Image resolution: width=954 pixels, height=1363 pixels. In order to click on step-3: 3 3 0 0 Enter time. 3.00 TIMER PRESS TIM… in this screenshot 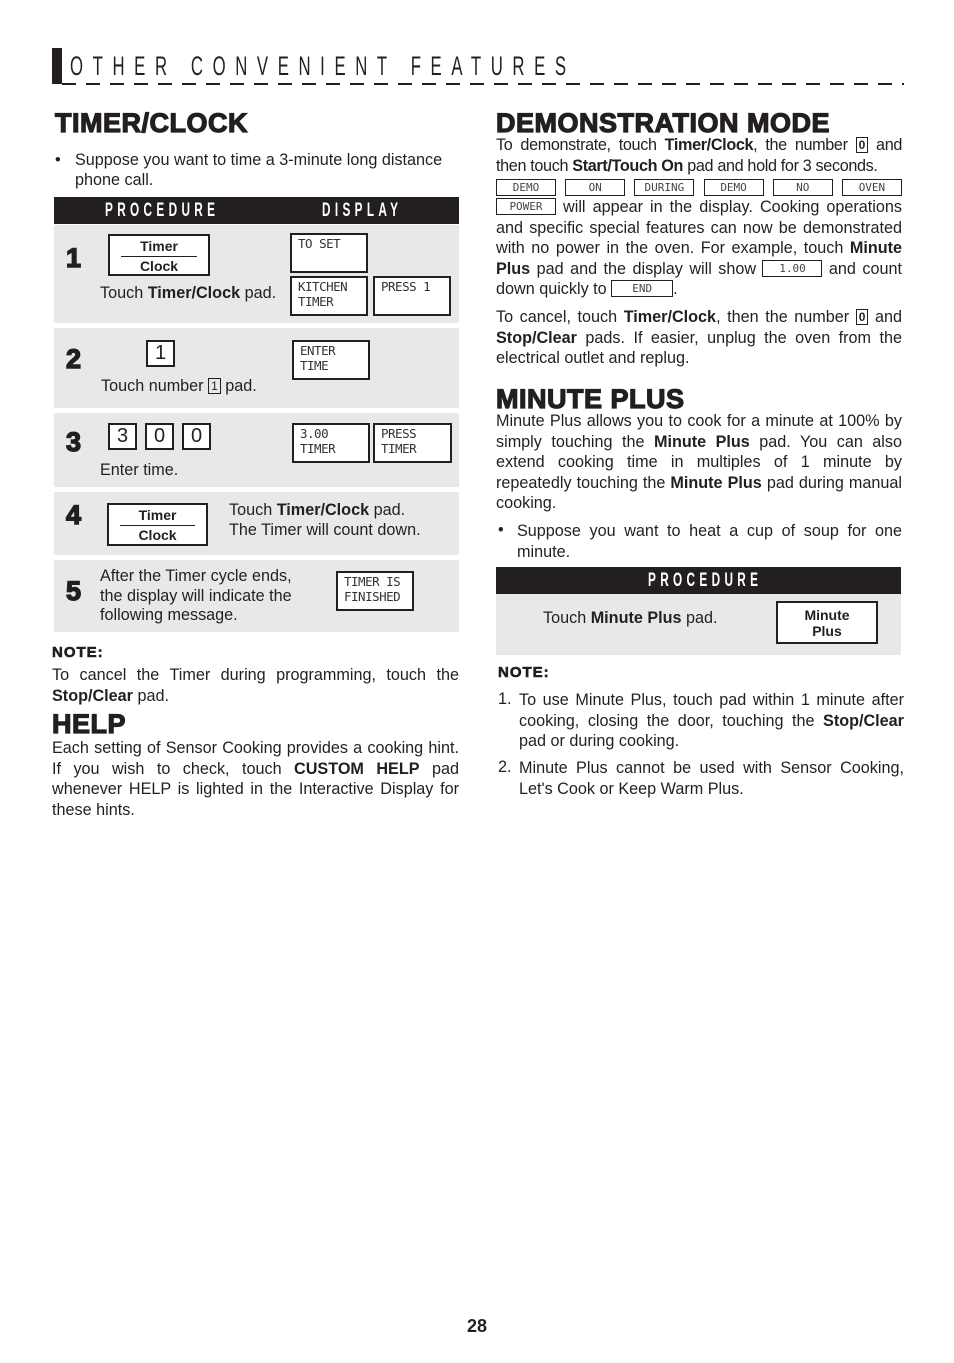, I will do `click(256, 450)`.